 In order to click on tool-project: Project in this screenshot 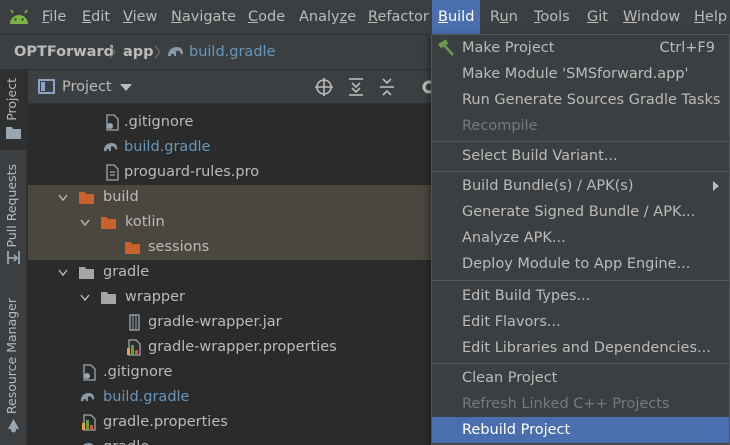, I will do `click(13, 110)`.